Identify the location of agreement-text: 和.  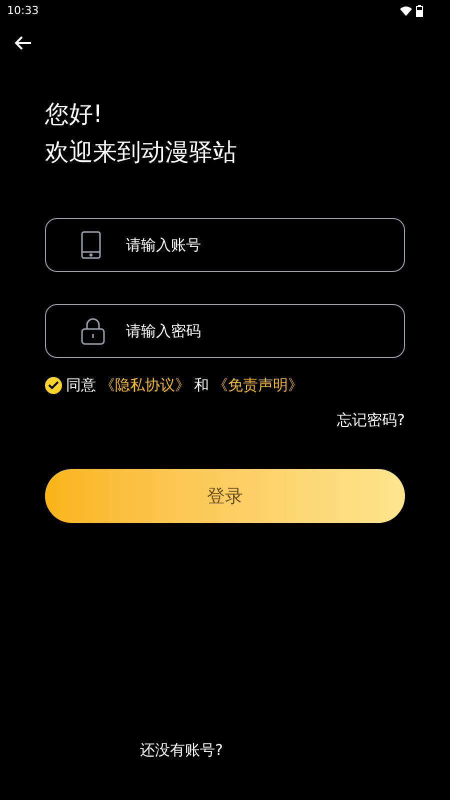
(201, 385).